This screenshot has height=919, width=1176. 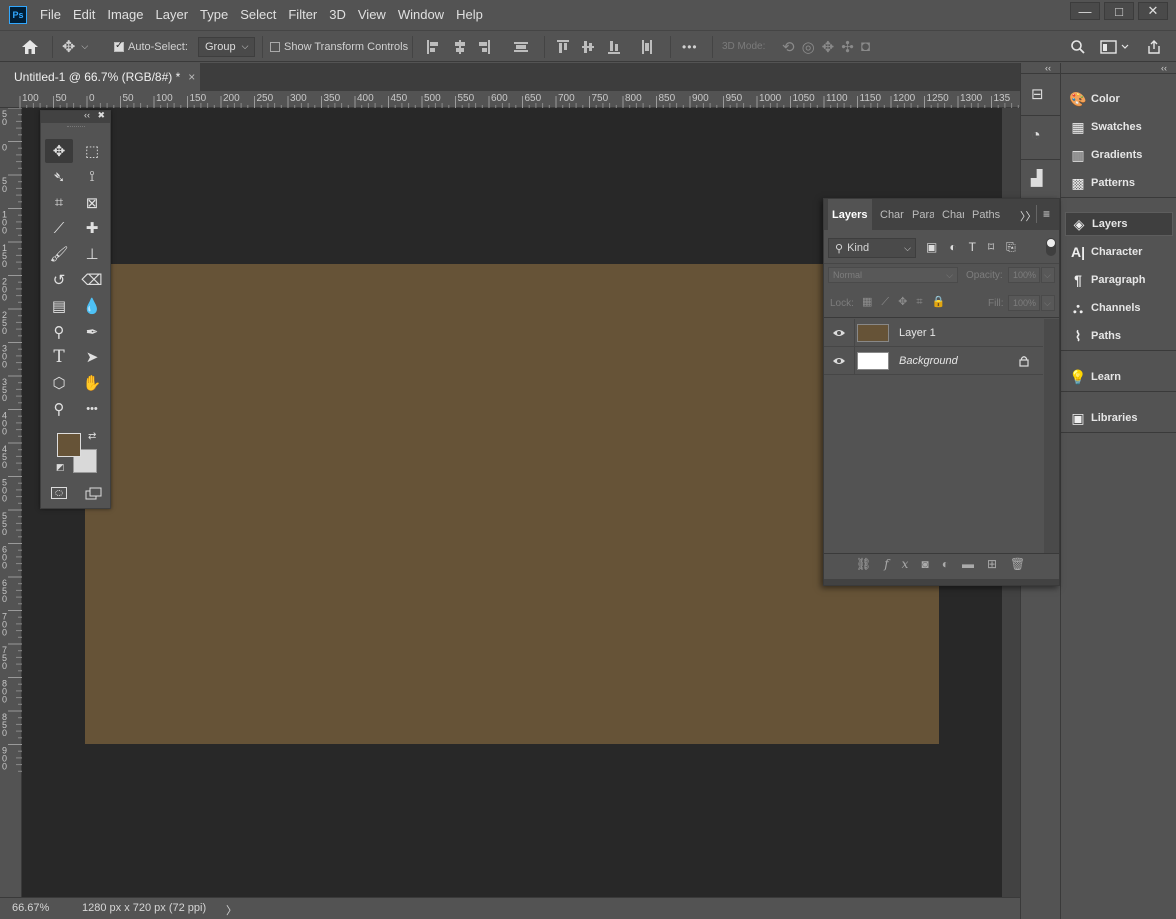 I want to click on healing-icon: ✚, so click(x=92, y=228).